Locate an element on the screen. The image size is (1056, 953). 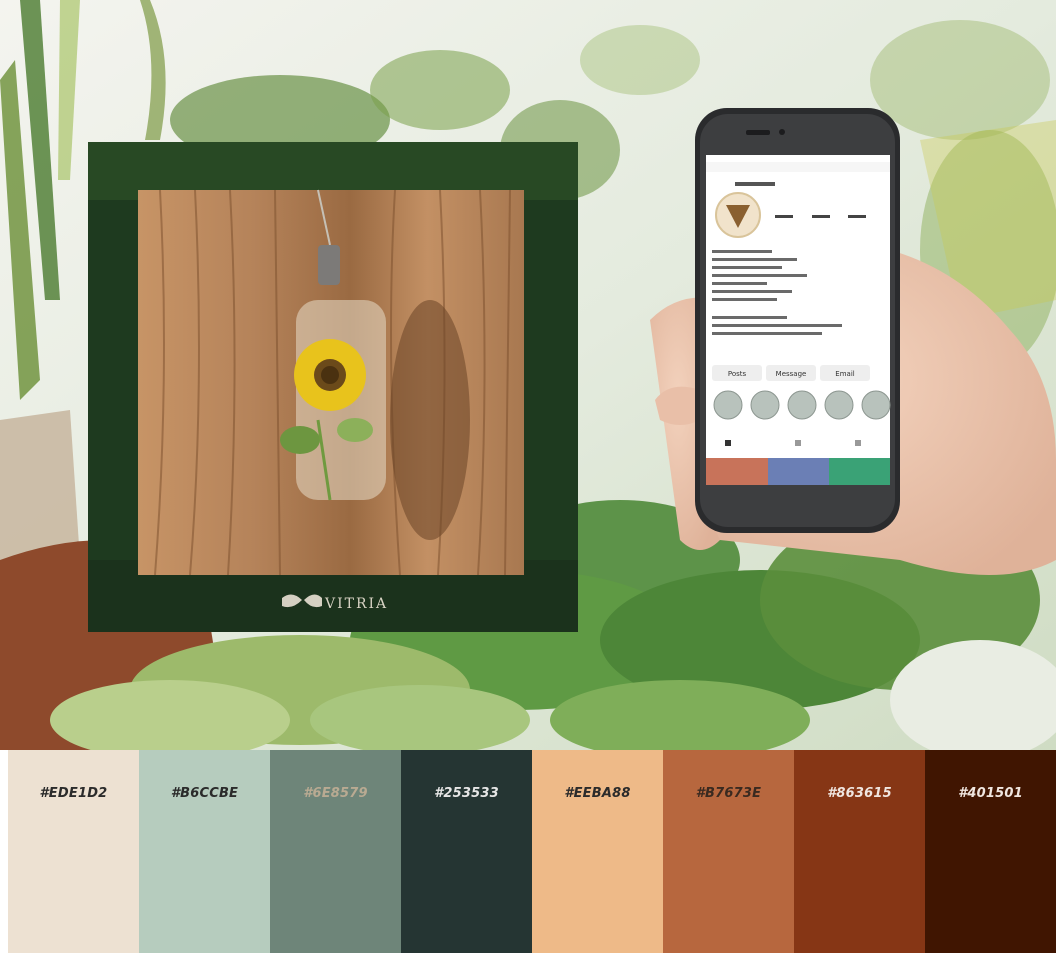
tab-message: Message is located at coordinates (791, 374).